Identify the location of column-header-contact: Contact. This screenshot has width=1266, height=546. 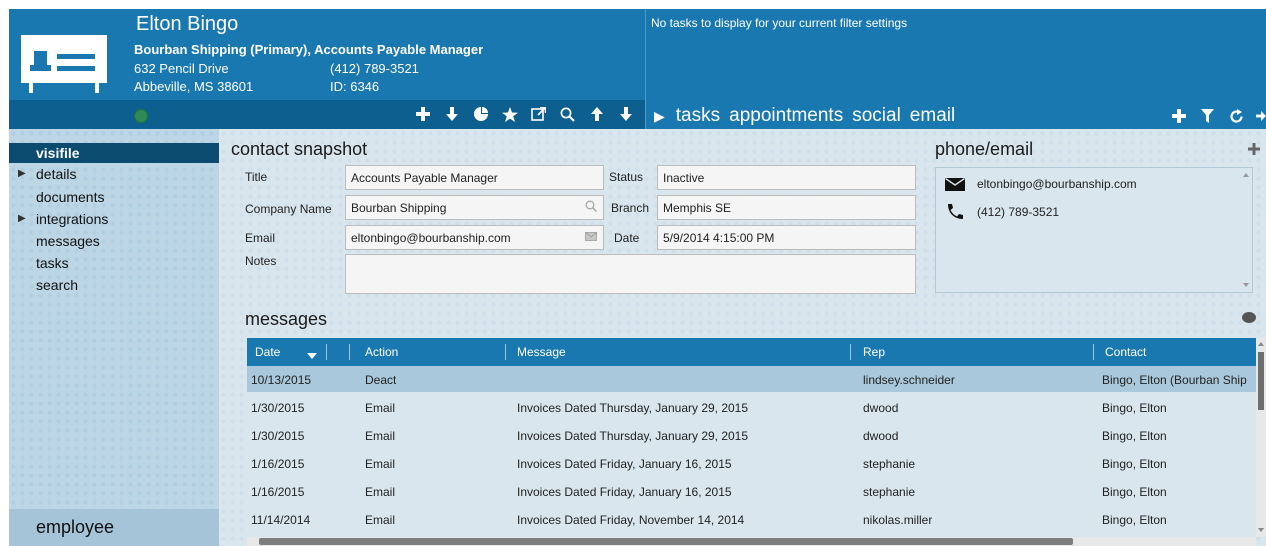
(1125, 352).